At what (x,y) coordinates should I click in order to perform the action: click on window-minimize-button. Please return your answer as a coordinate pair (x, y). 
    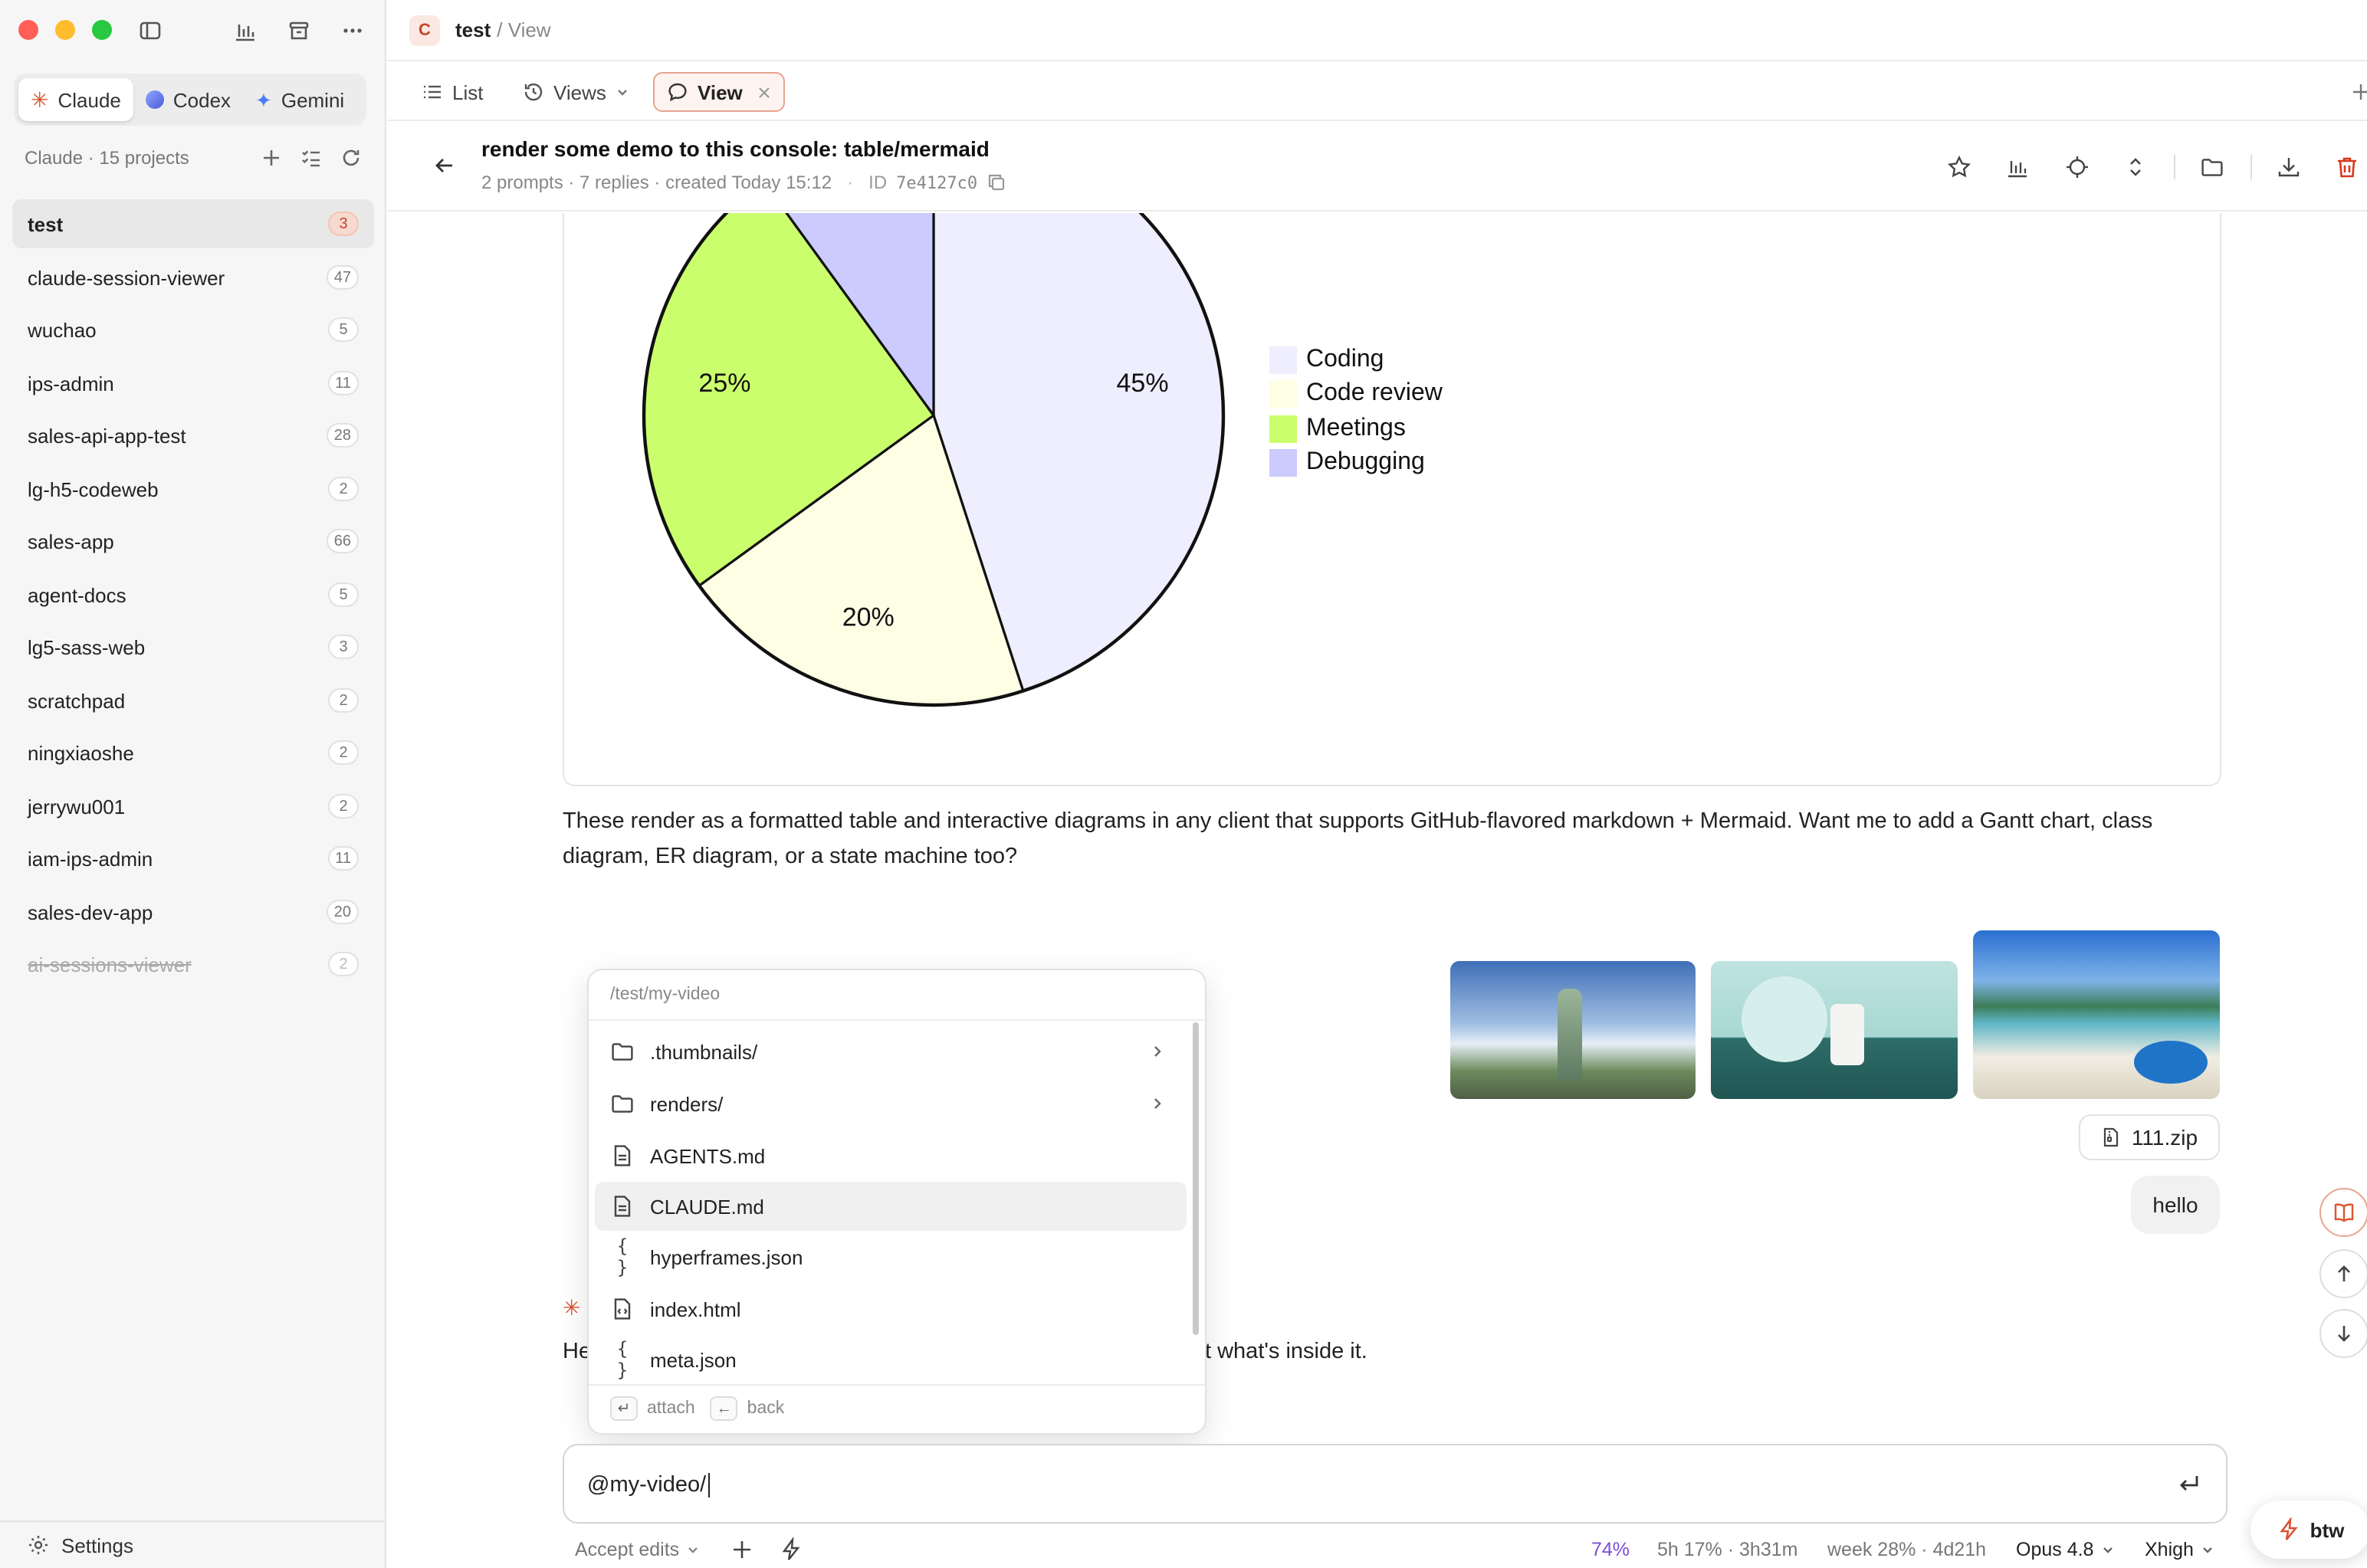
    Looking at the image, I should click on (65, 30).